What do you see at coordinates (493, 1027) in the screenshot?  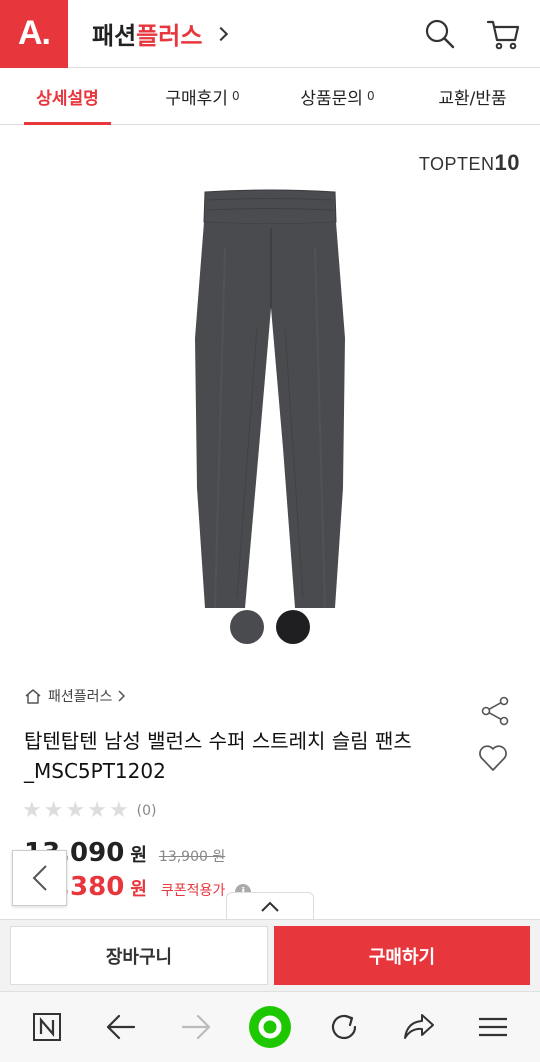 I see `menu-icon` at bounding box center [493, 1027].